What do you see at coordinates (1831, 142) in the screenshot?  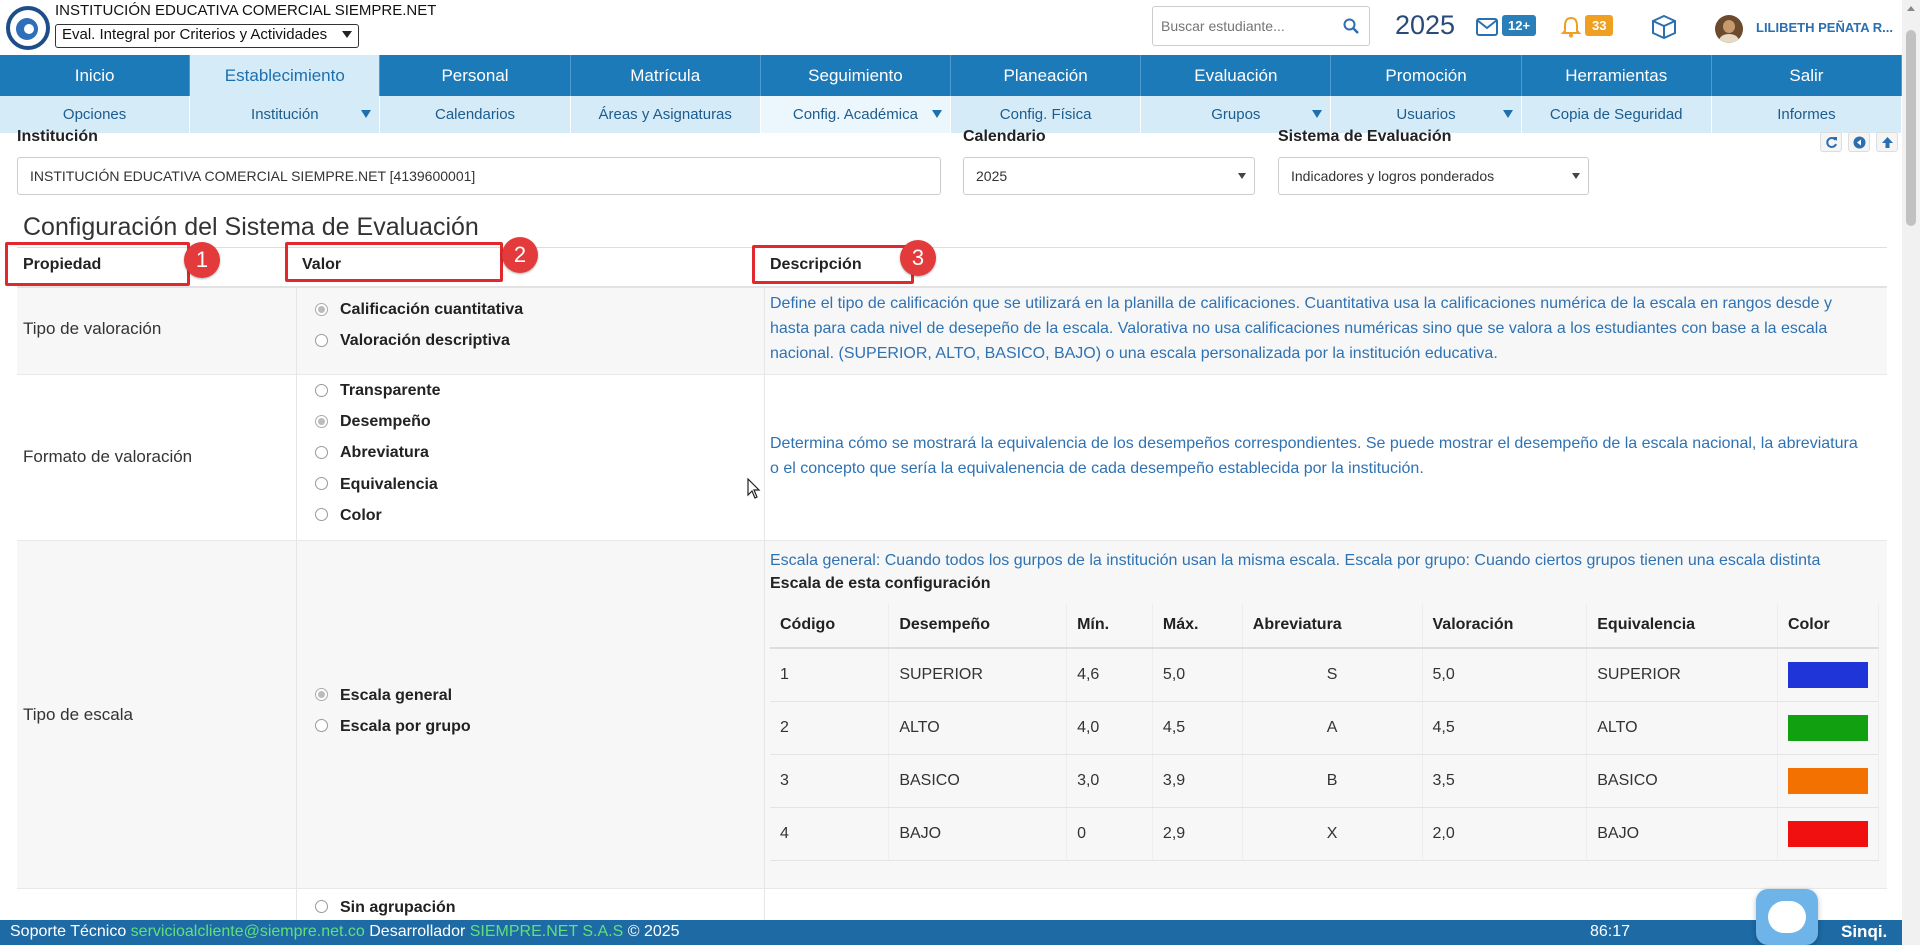 I see `refresh-button` at bounding box center [1831, 142].